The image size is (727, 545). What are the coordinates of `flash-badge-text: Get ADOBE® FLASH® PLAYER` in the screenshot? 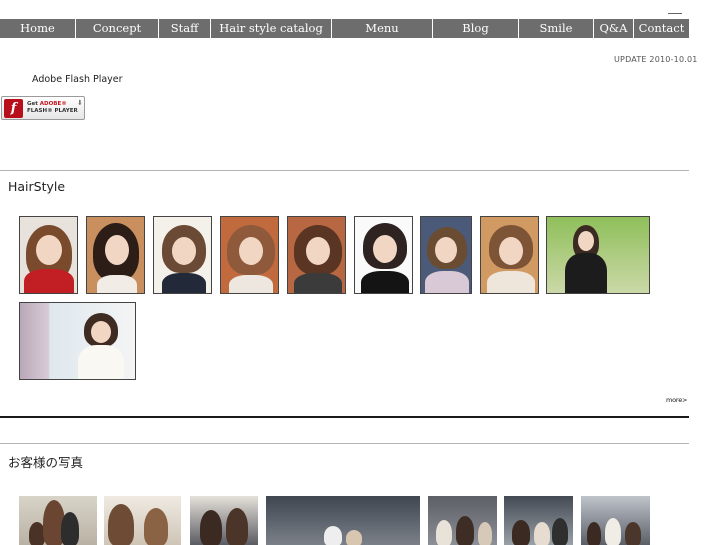 It's located at (52, 107).